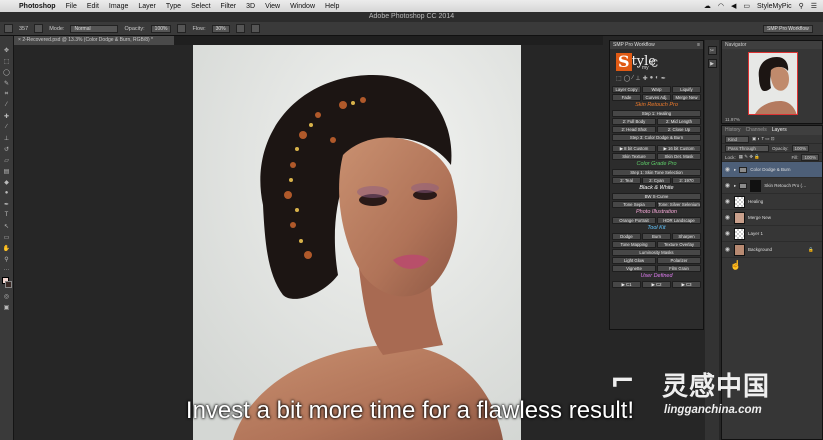  Describe the element at coordinates (6, 138) in the screenshot. I see `clone-stamp-tool-icon: ⊥` at that location.